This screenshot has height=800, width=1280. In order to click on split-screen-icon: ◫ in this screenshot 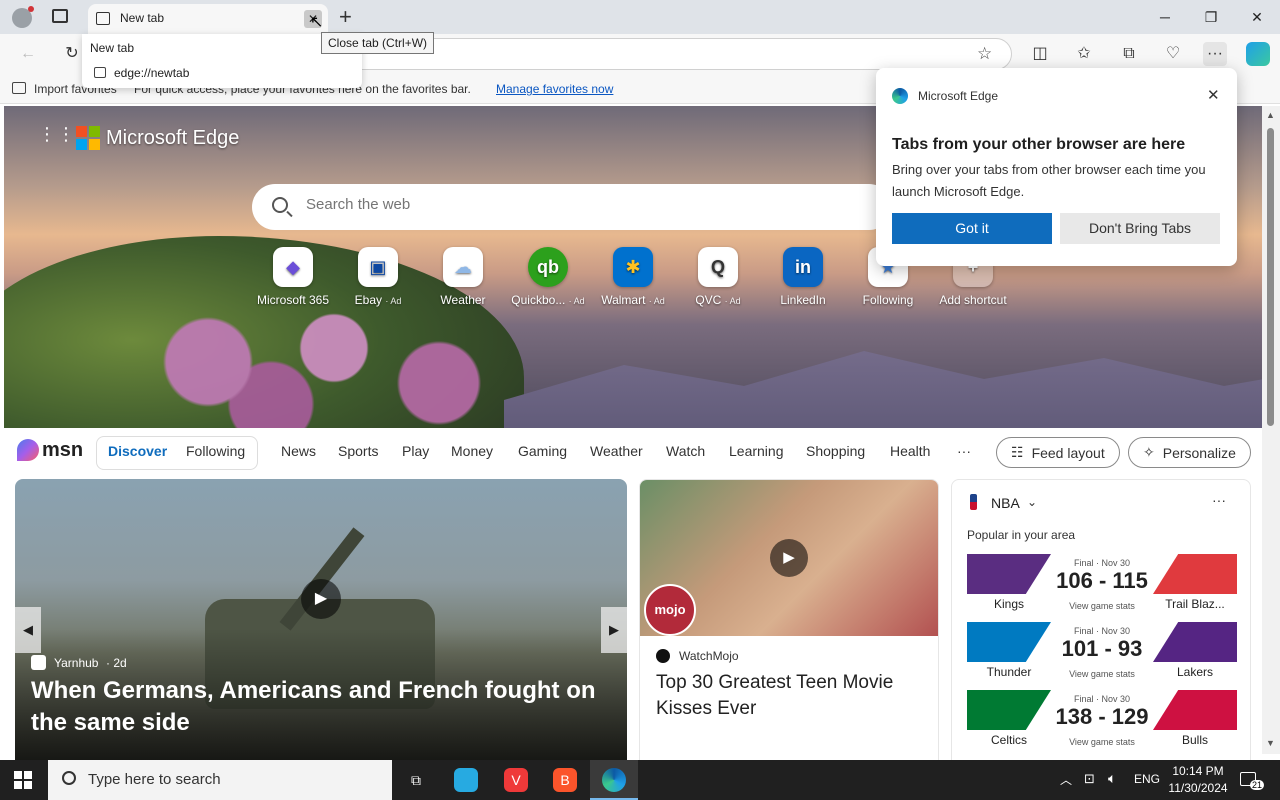, I will do `click(1040, 54)`.